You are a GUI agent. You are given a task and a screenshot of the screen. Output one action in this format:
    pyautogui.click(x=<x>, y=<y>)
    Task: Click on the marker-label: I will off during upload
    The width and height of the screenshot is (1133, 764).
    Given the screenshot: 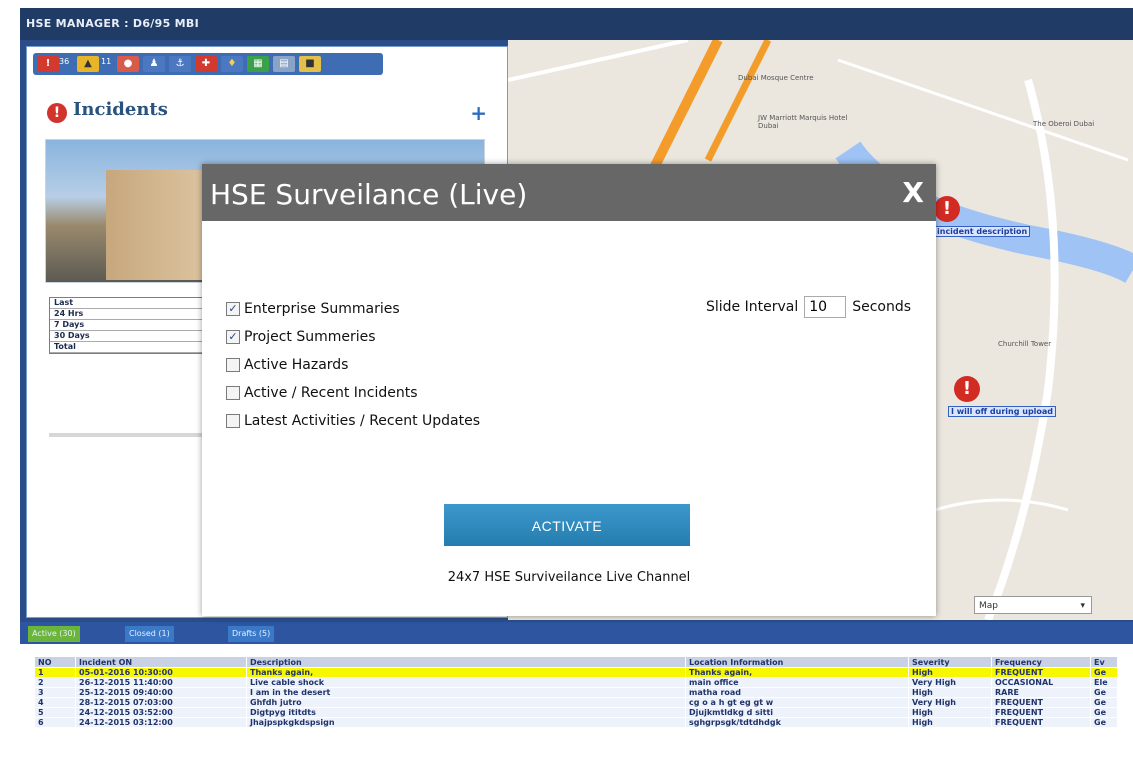 What is the action you would take?
    pyautogui.click(x=1002, y=411)
    